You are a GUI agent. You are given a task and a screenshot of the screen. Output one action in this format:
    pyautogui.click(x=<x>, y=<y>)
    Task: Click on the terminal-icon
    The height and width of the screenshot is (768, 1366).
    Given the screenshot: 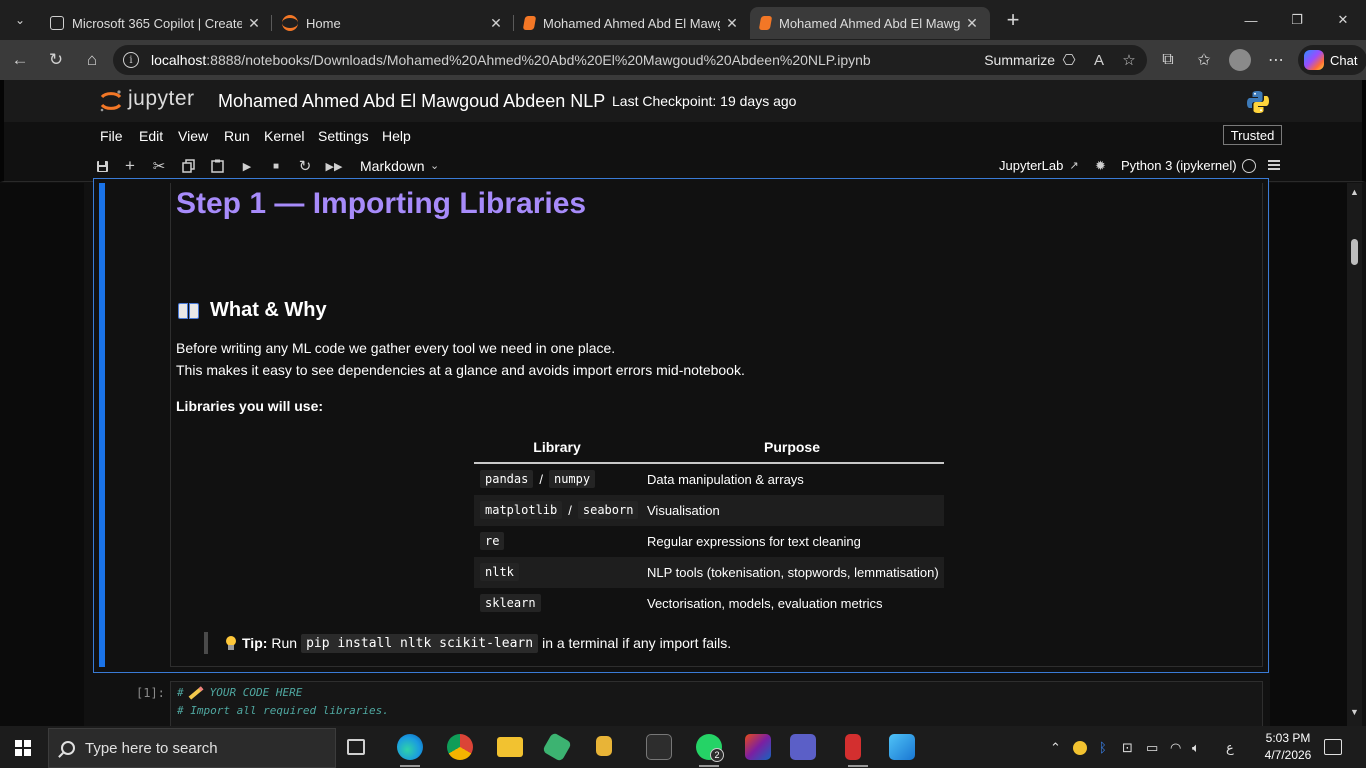 What is the action you would take?
    pyautogui.click(x=659, y=747)
    